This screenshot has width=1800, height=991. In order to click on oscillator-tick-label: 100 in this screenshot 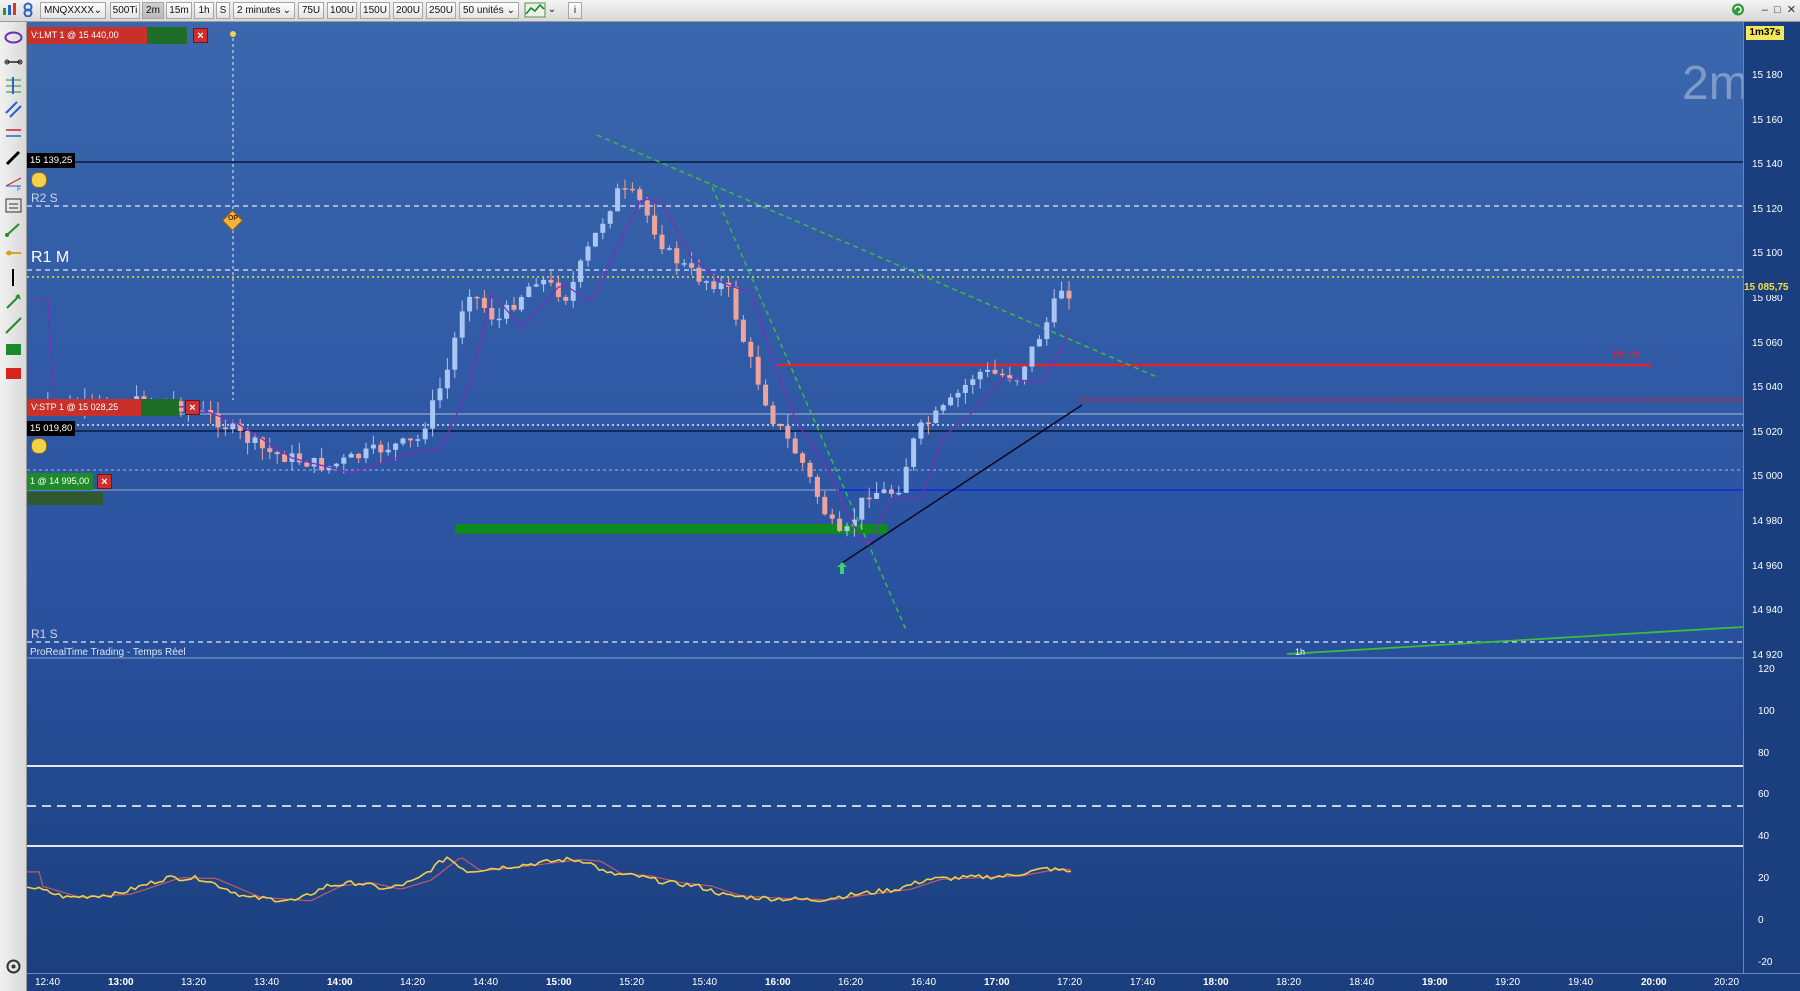, I will do `click(1766, 711)`.